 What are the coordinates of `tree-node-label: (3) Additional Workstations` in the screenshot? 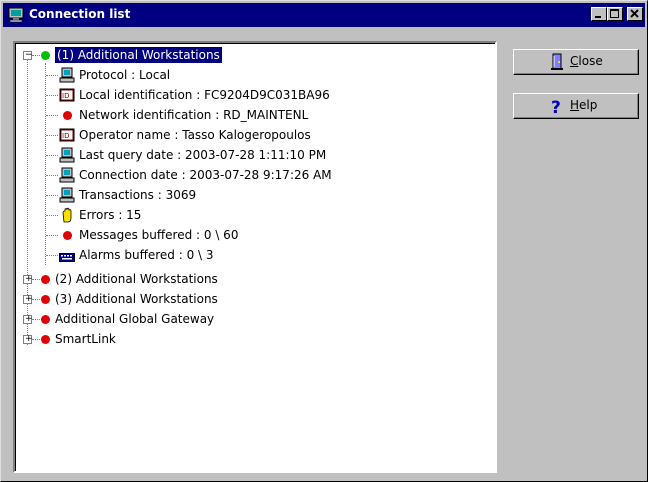 It's located at (136, 299).